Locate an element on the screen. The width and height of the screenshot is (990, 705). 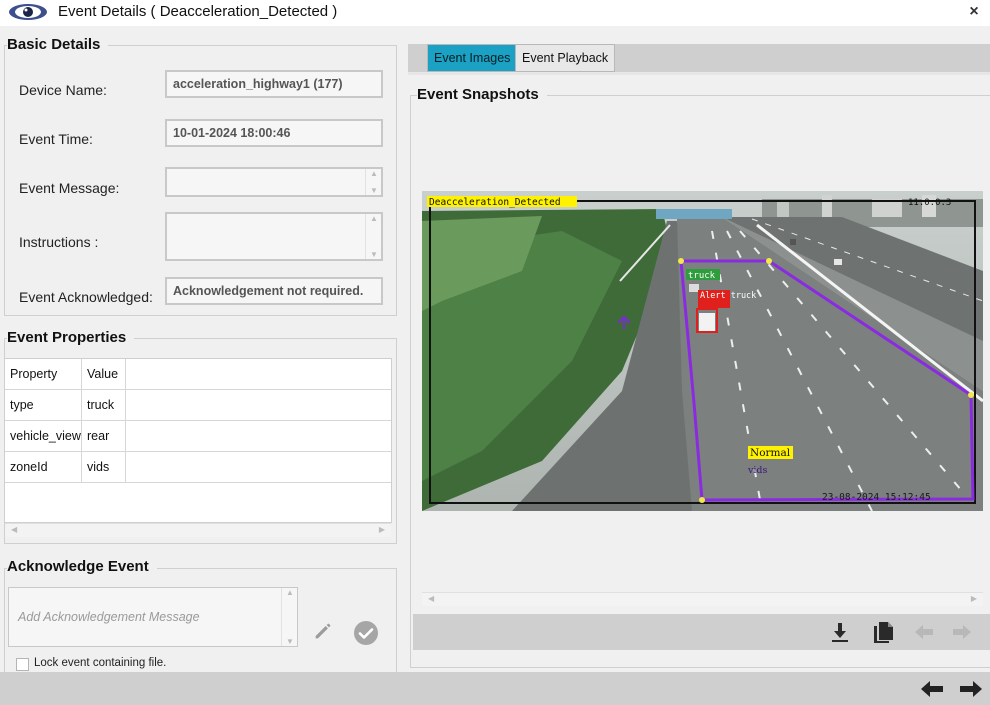
acknowledge-message-placeholder: Add Acknowledgement Message is located at coordinates (109, 617).